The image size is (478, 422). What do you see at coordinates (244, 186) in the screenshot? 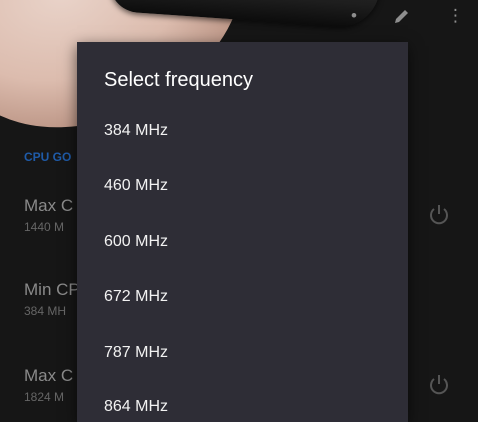
I see `frequency-option-460: 460 MHz` at bounding box center [244, 186].